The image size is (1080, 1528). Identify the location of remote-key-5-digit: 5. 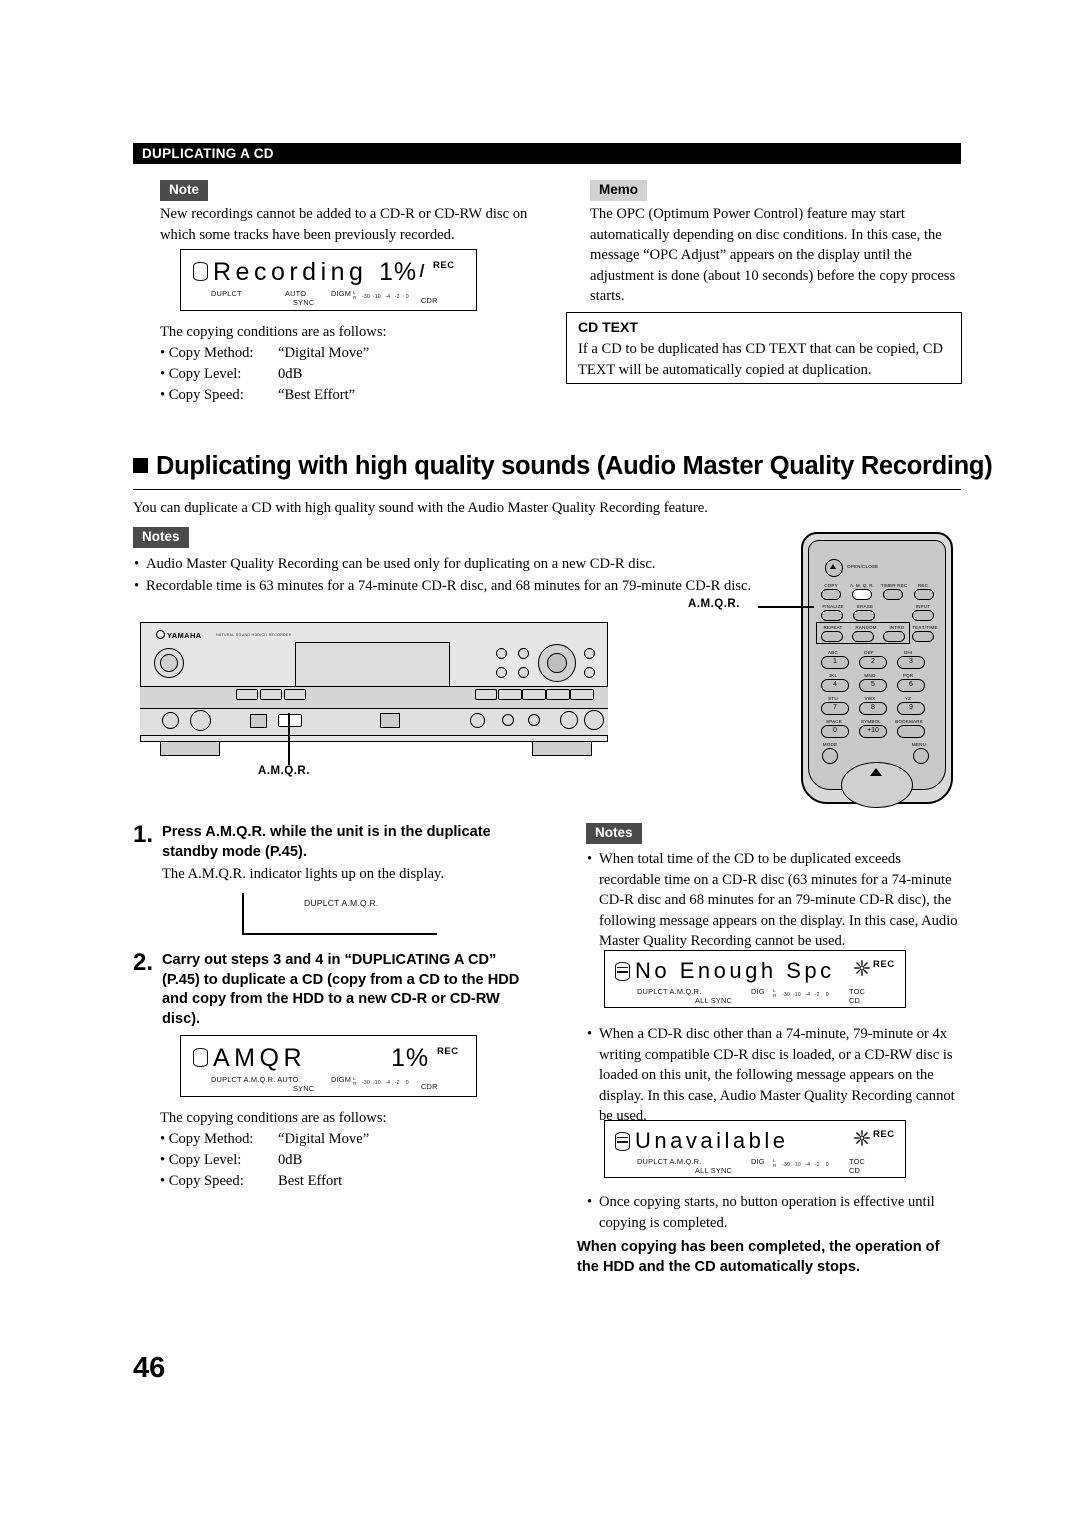
(873, 684).